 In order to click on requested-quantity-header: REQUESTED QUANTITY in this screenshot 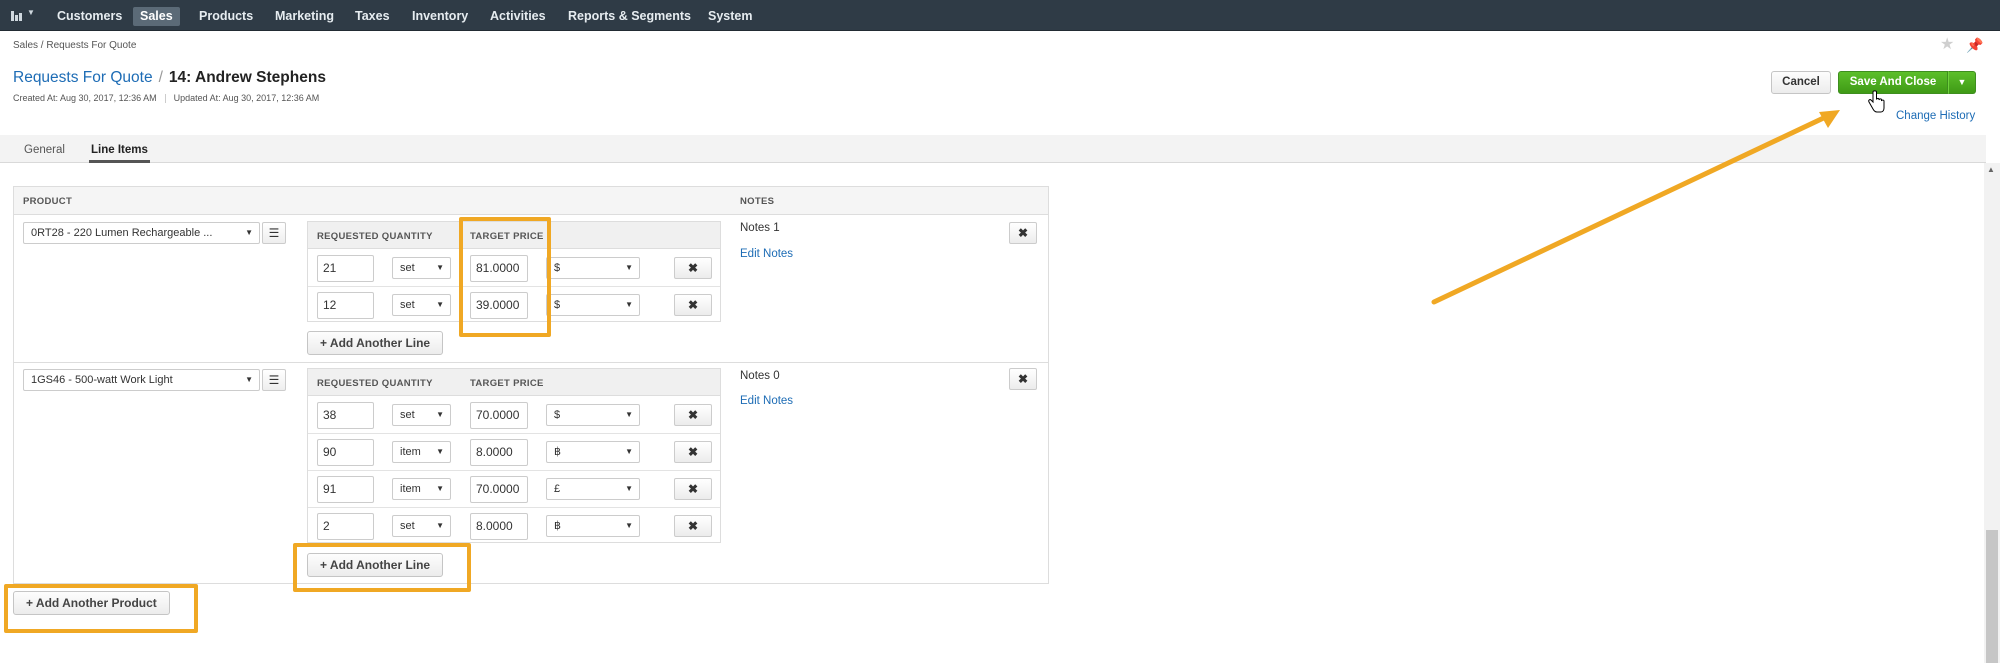, I will do `click(375, 383)`.